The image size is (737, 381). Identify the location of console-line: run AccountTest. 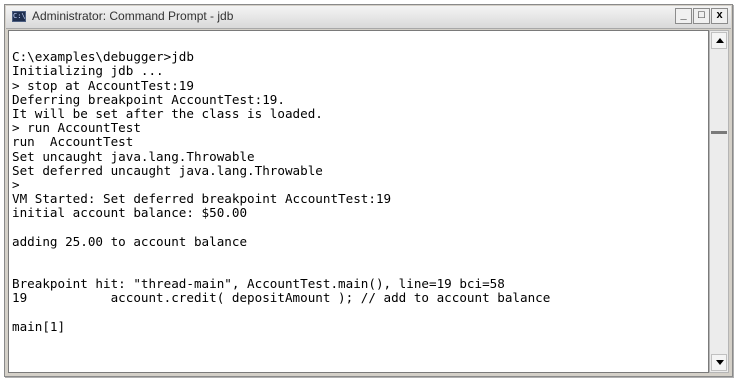
(73, 142).